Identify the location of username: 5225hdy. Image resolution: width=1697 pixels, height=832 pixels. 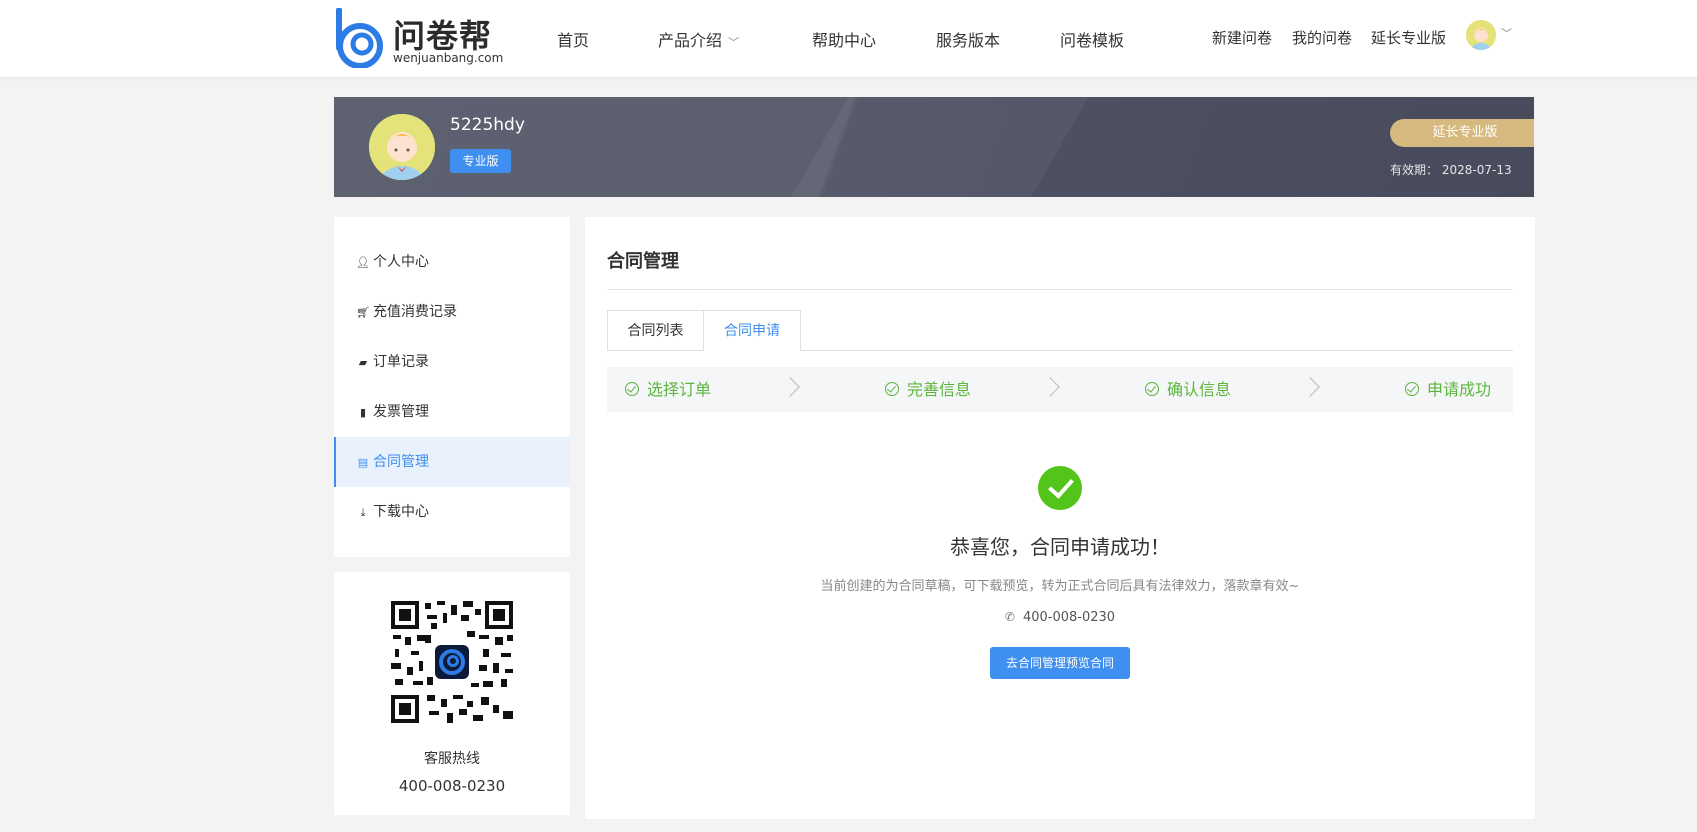
(487, 125).